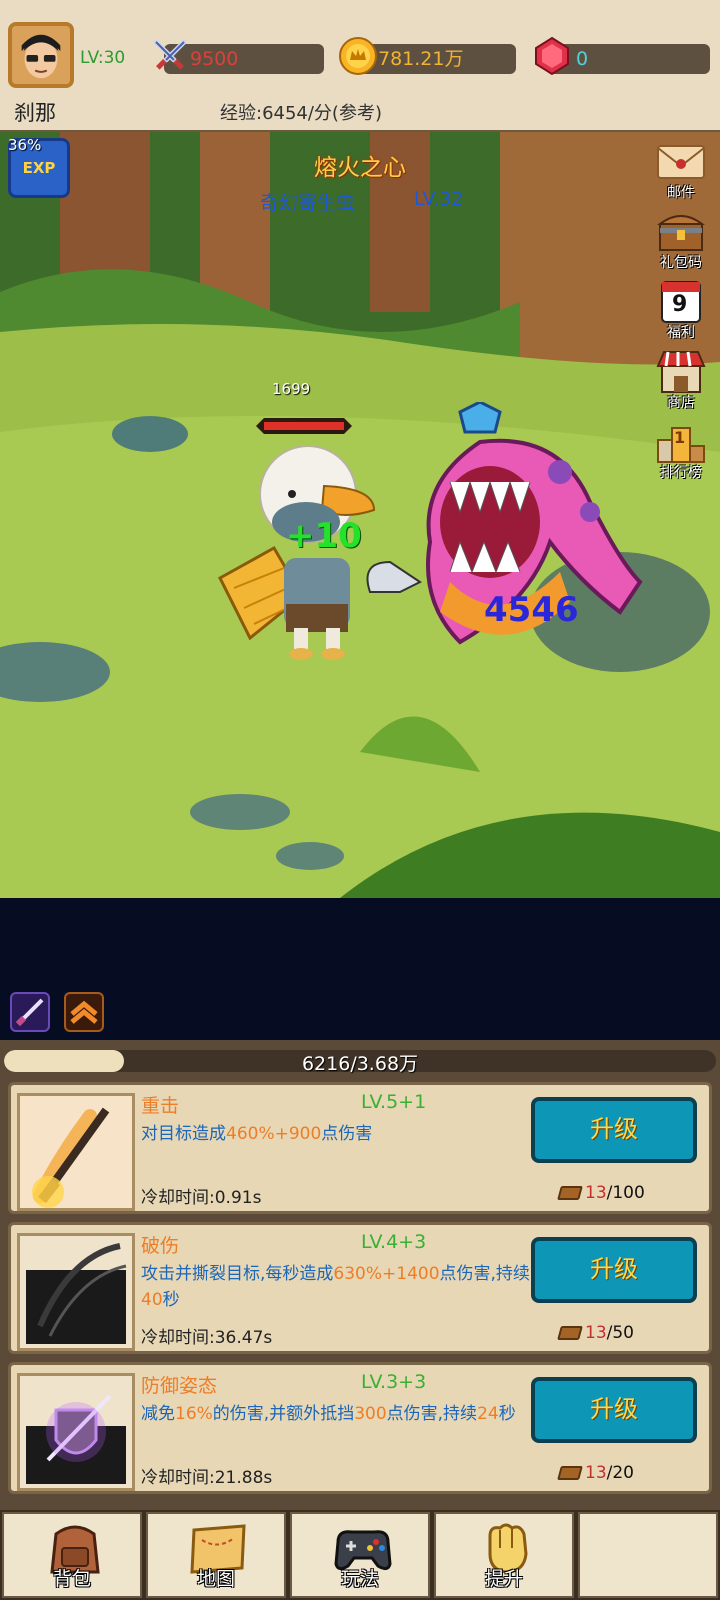 This screenshot has width=720, height=1600. Describe the element at coordinates (301, 113) in the screenshot. I see `exp-rate-text: 经验:6454/分(参考)` at that location.